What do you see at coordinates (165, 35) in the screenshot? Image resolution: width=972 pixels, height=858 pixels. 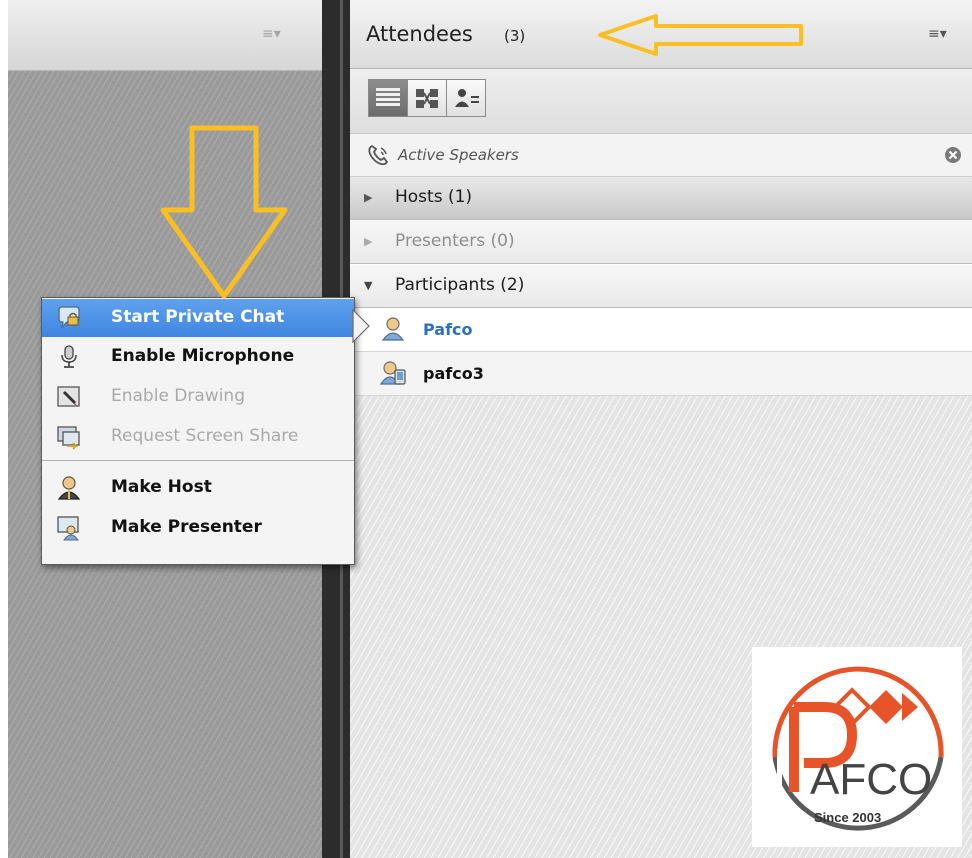 I see `left-pod-header: ≡▾` at bounding box center [165, 35].